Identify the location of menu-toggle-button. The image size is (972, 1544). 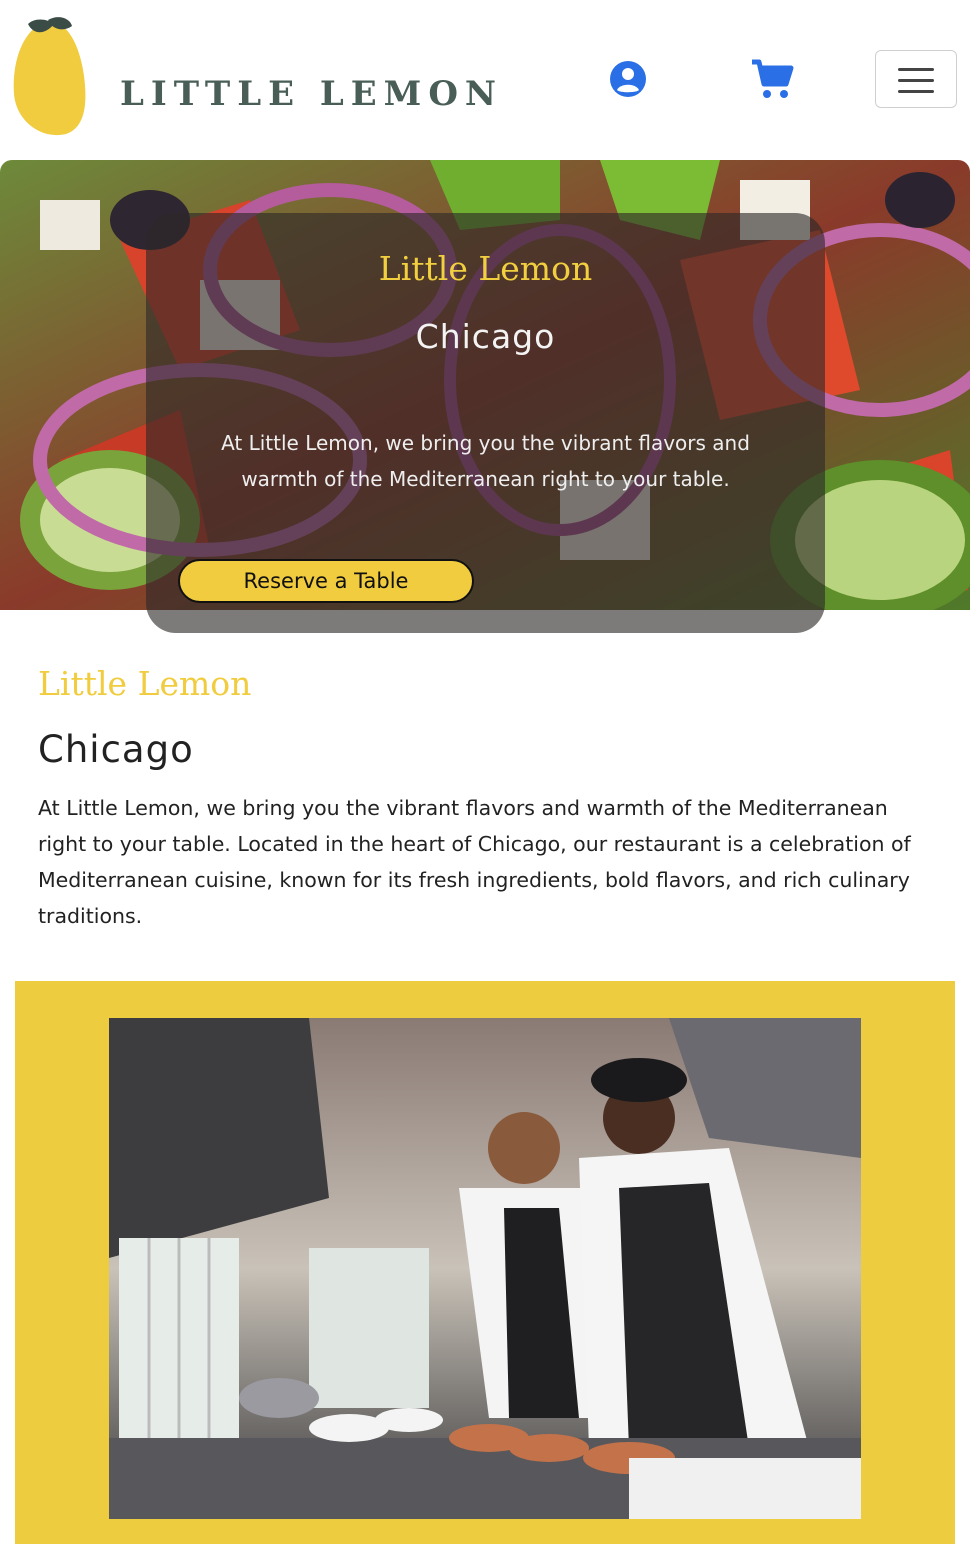
(916, 79).